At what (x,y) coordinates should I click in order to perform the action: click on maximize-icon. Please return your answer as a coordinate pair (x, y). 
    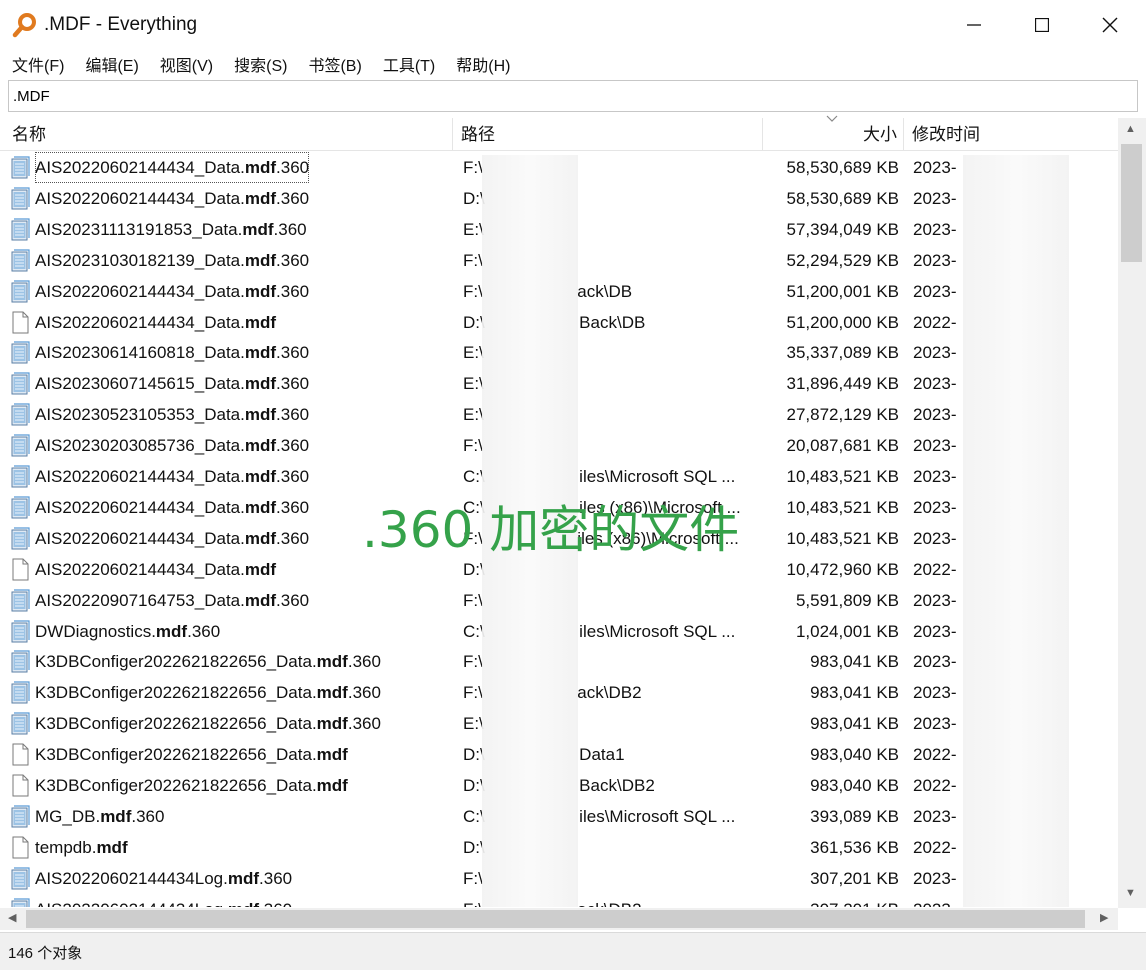
    Looking at the image, I should click on (1042, 25).